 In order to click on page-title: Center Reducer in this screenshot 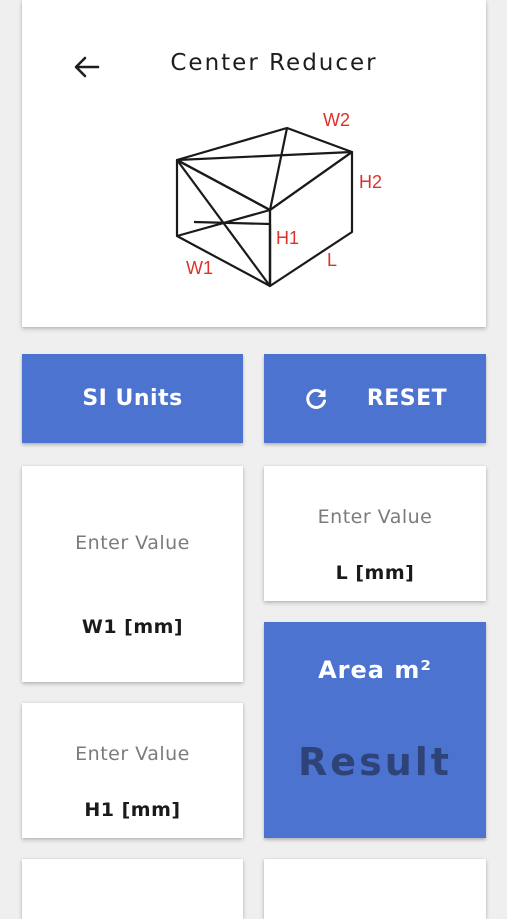, I will do `click(274, 63)`.